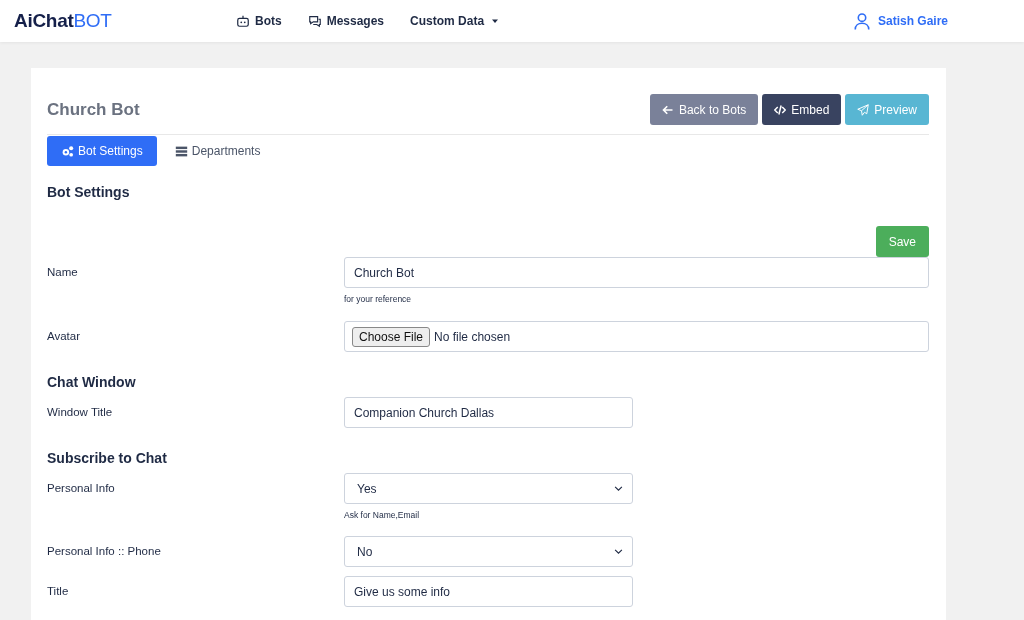 This screenshot has width=1024, height=620. What do you see at coordinates (391, 336) in the screenshot?
I see `choose-file-button: Choose File` at bounding box center [391, 336].